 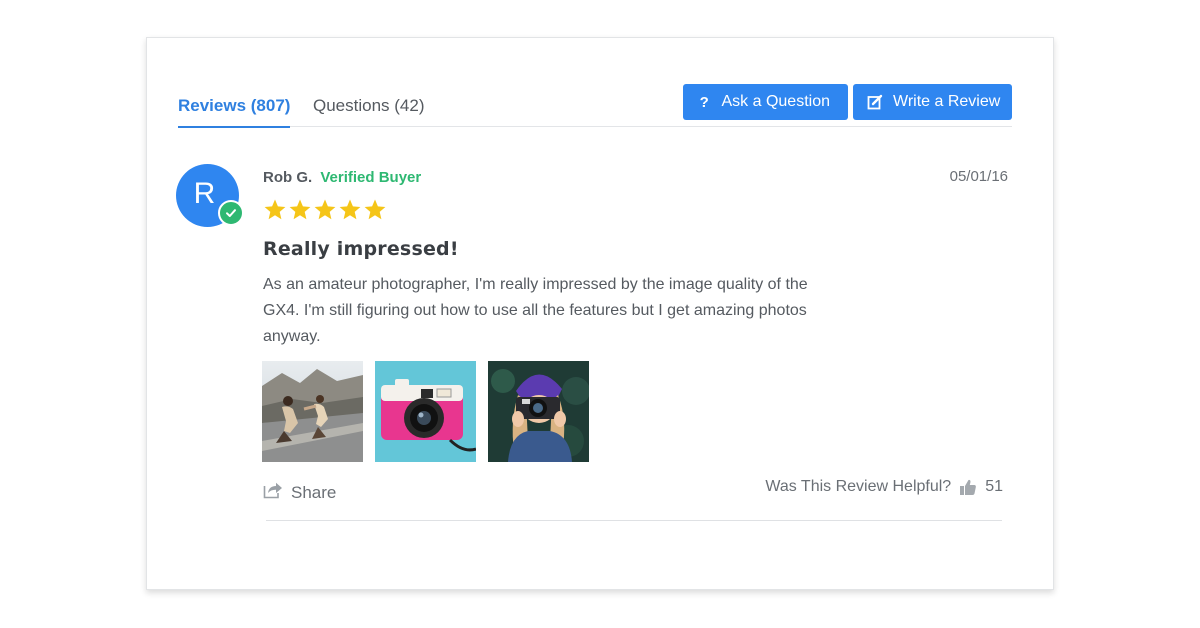 What do you see at coordinates (858, 486) in the screenshot?
I see `helpful-question: Was This Review Helpful?` at bounding box center [858, 486].